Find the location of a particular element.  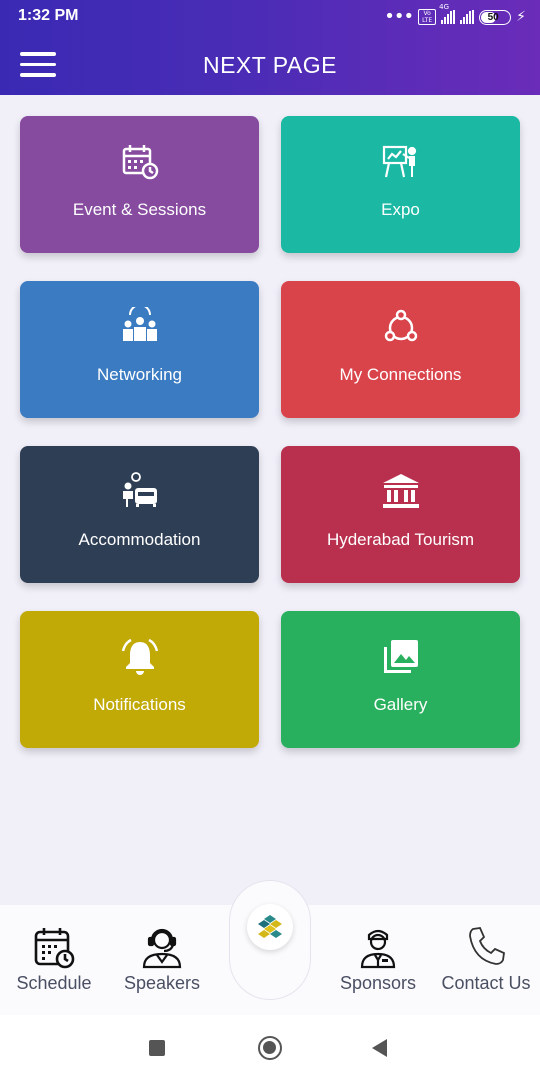

volte-icon: Vo LTE is located at coordinates (427, 17).